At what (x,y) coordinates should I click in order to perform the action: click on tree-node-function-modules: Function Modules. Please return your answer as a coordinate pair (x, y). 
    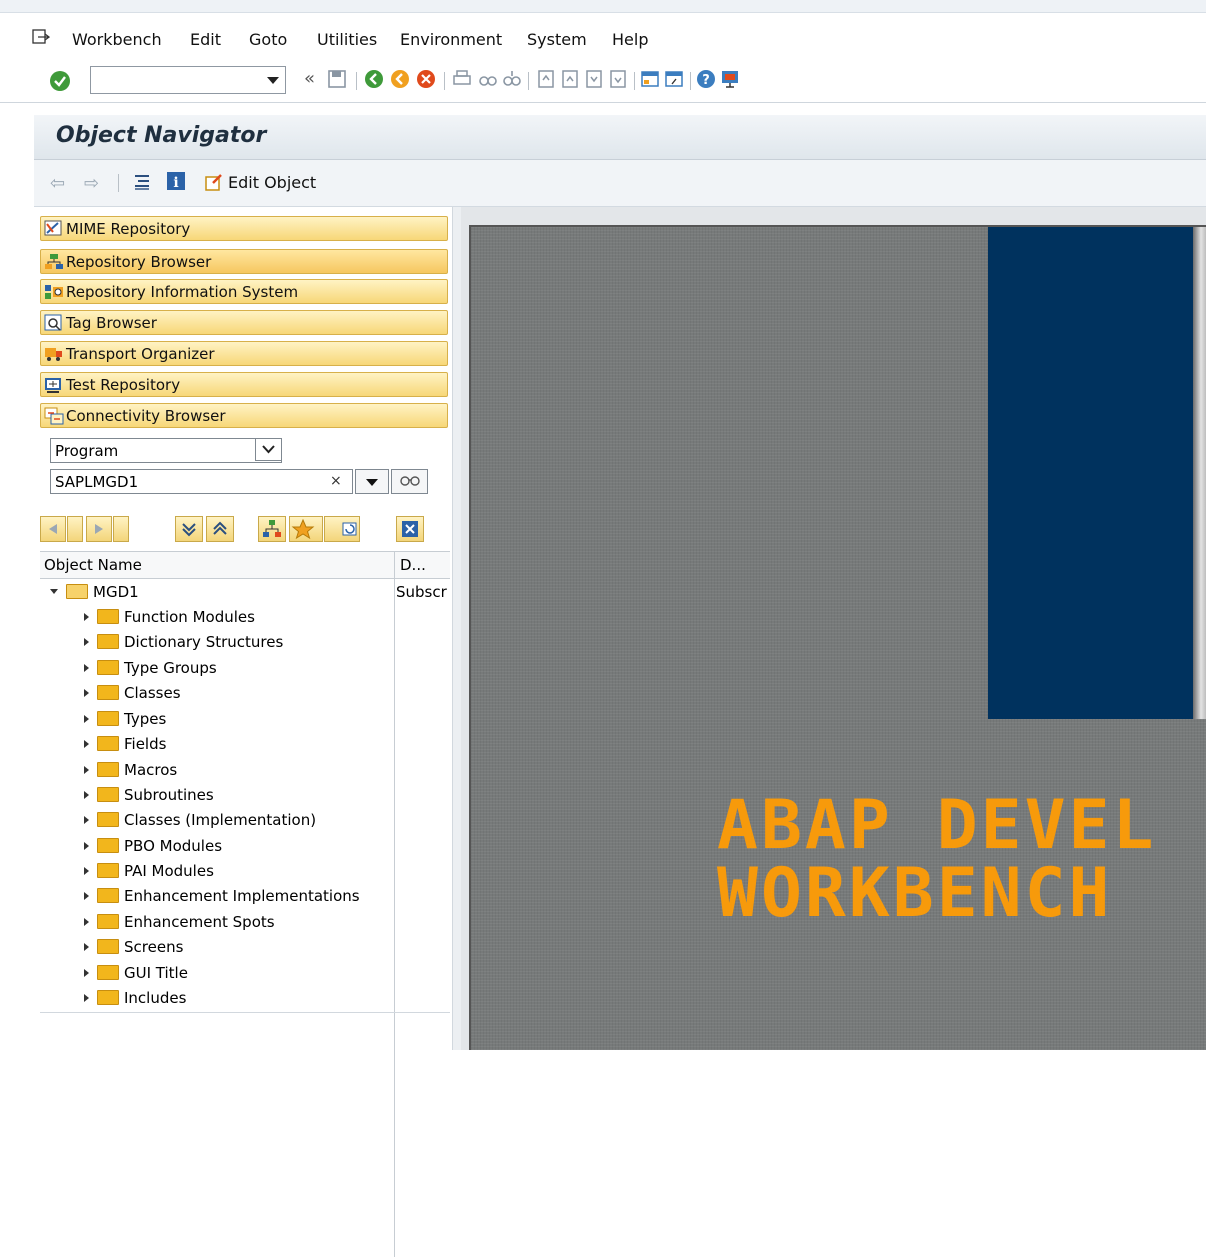
    Looking at the image, I should click on (147, 616).